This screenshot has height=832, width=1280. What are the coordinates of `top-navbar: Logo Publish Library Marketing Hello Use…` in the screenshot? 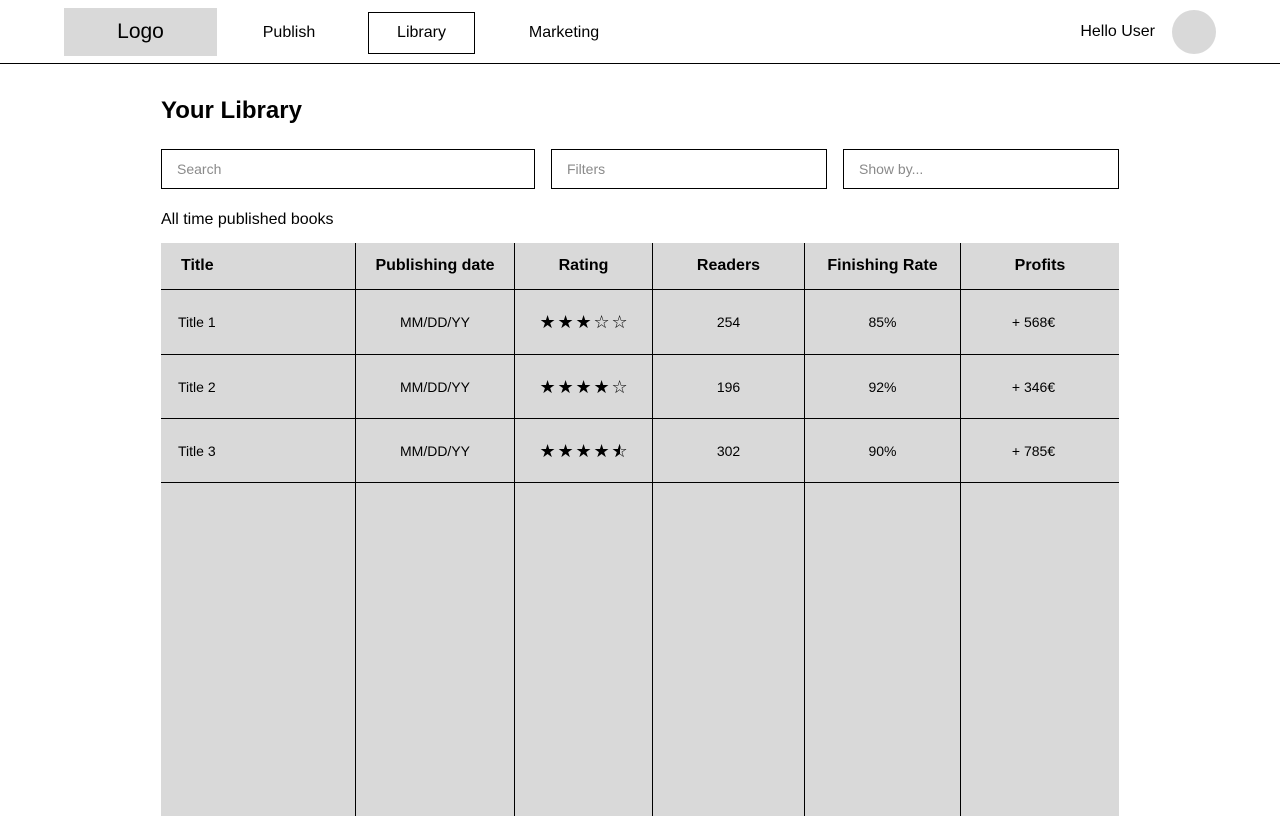 It's located at (640, 32).